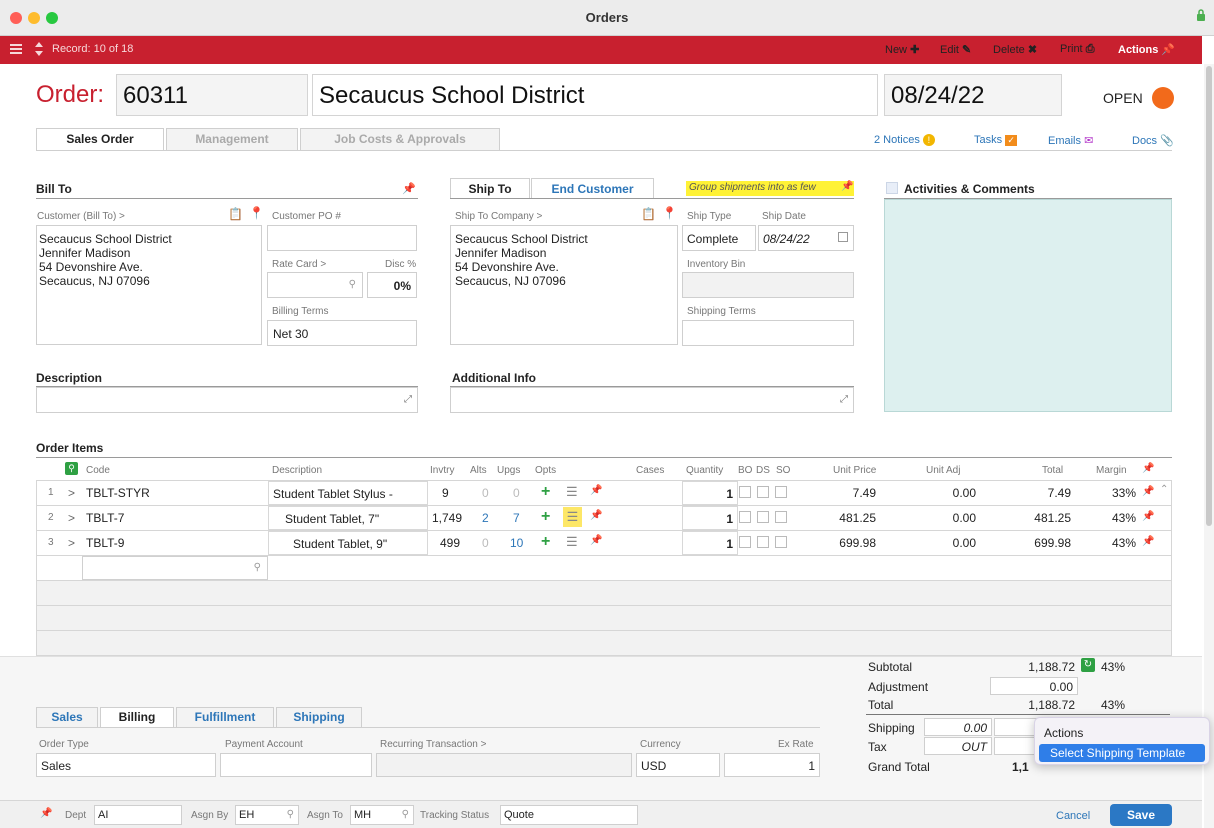 This screenshot has width=1214, height=828. I want to click on hamburger-menu-icon, so click(17, 50).